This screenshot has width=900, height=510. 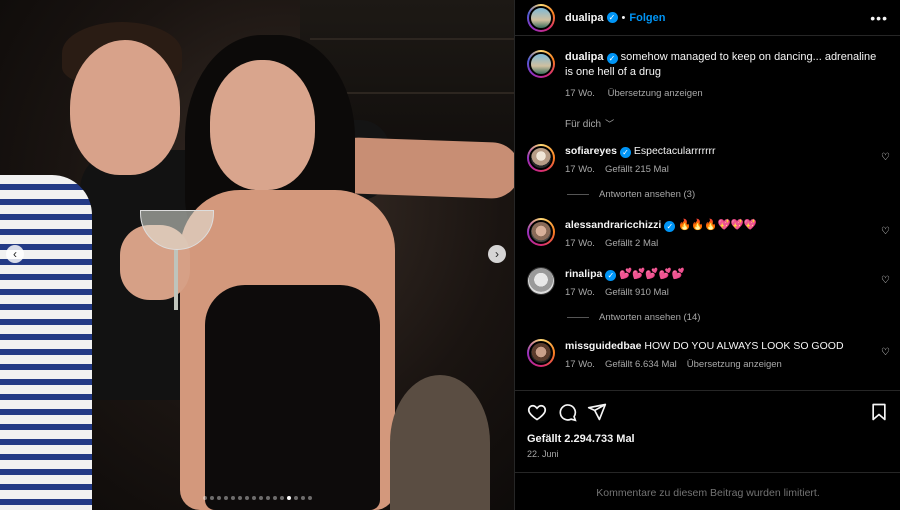 What do you see at coordinates (707, 18) in the screenshot?
I see `post-header: dualipa ✓ • Folgen •••` at bounding box center [707, 18].